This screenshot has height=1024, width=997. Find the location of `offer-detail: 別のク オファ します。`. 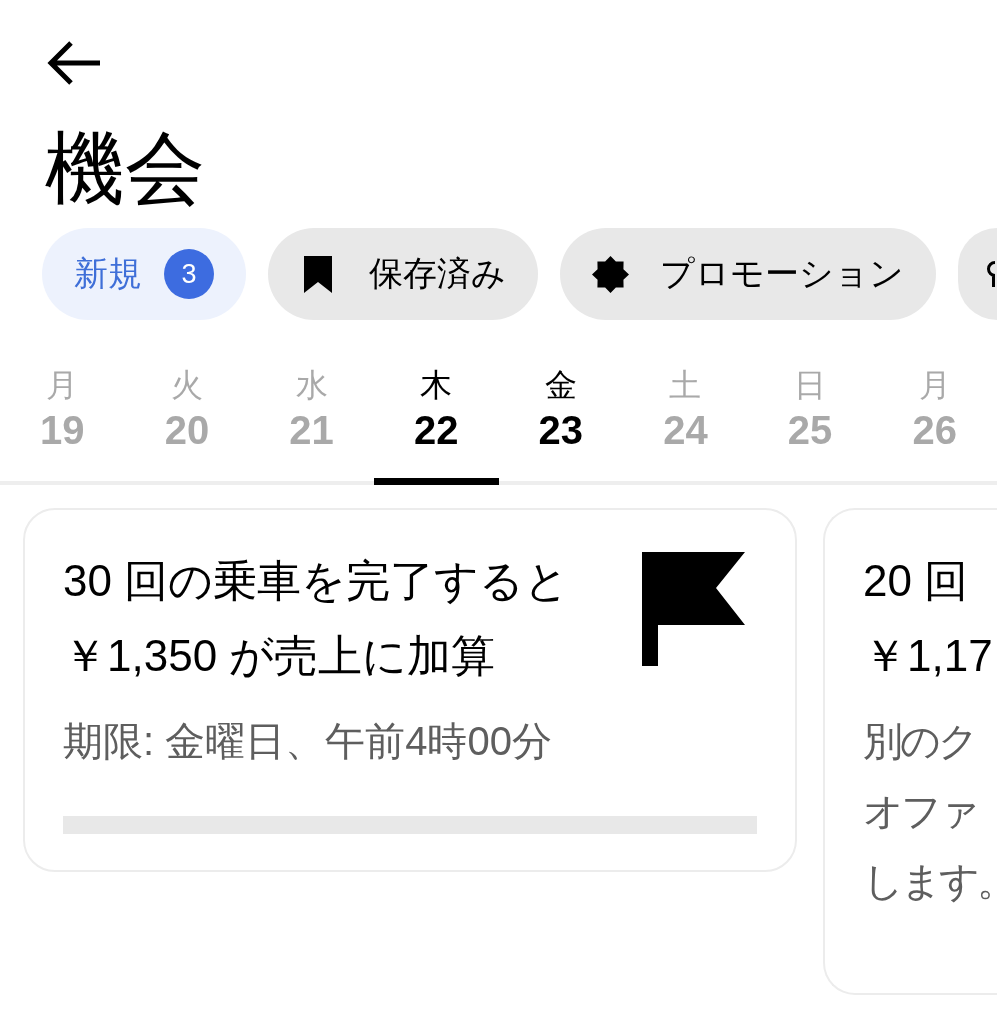

offer-detail: 別のク オファ します。 is located at coordinates (930, 811).